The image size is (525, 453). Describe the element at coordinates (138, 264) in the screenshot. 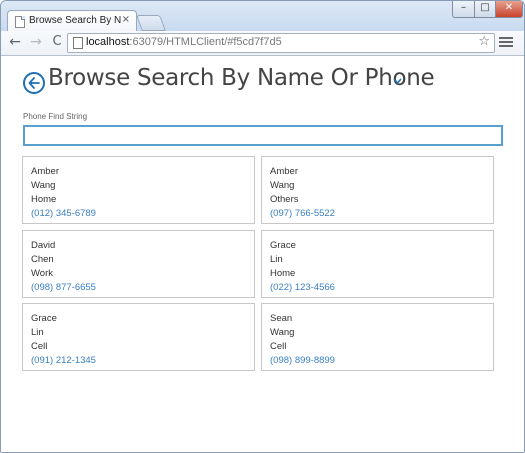

I see `contact-card: David Chen Work (098) 877-6655` at that location.